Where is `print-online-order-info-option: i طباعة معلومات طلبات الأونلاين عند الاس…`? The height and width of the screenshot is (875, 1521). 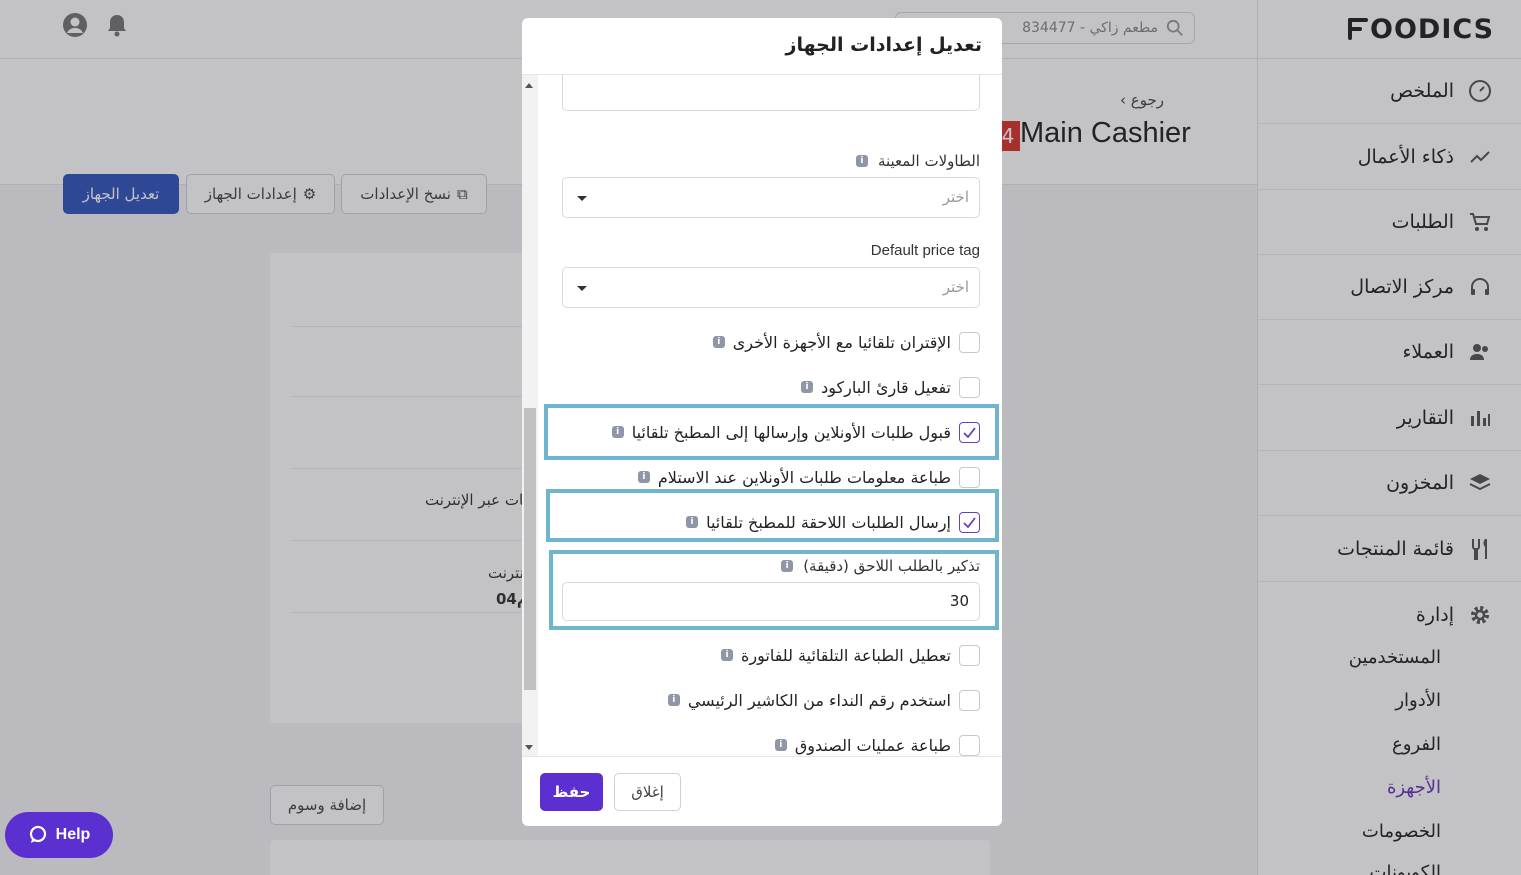 print-online-order-info-option: i طباعة معلومات طلبات الأونلاين عند الاس… is located at coordinates (808, 477).